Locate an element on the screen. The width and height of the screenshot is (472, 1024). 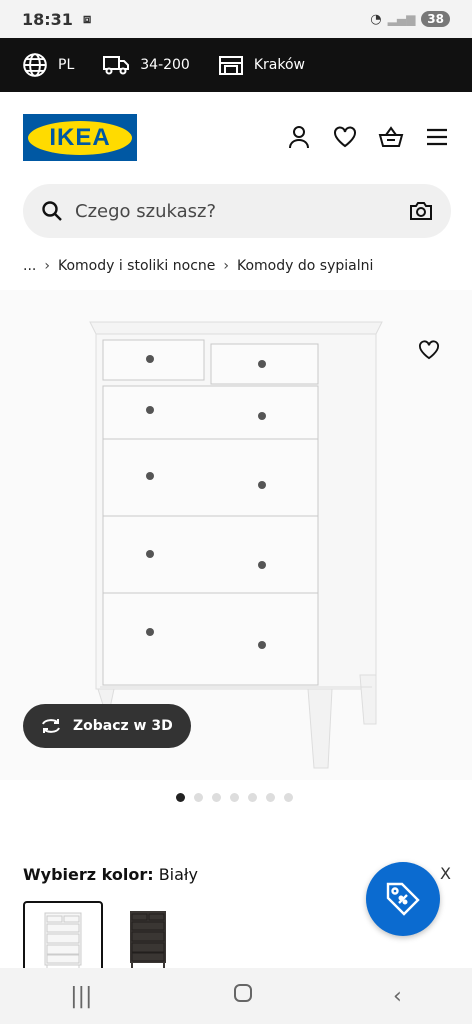
delivery-postcode: 34-200 is located at coordinates (146, 65).